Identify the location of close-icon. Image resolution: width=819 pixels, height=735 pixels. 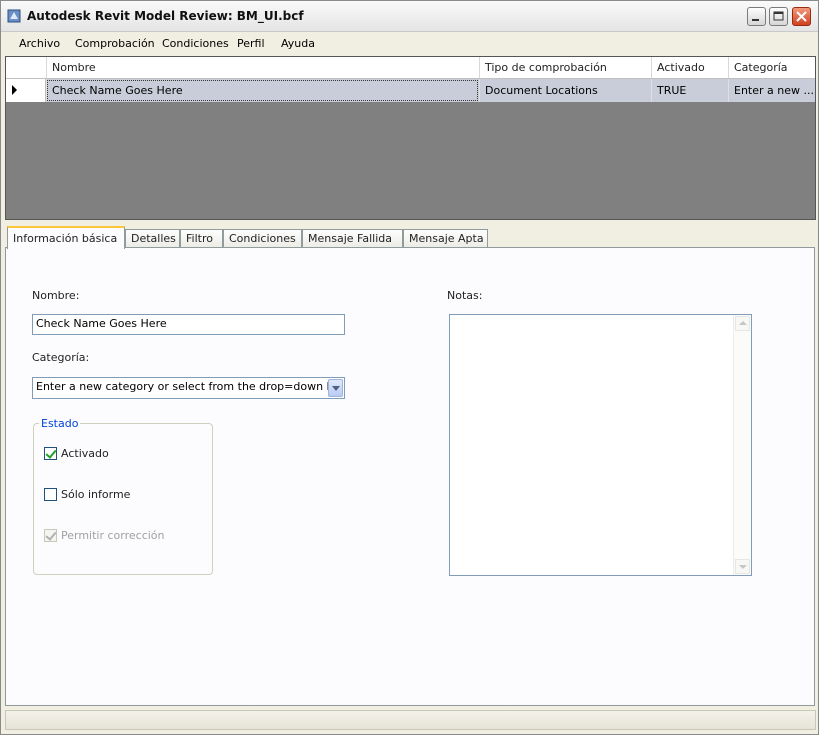
(801, 16).